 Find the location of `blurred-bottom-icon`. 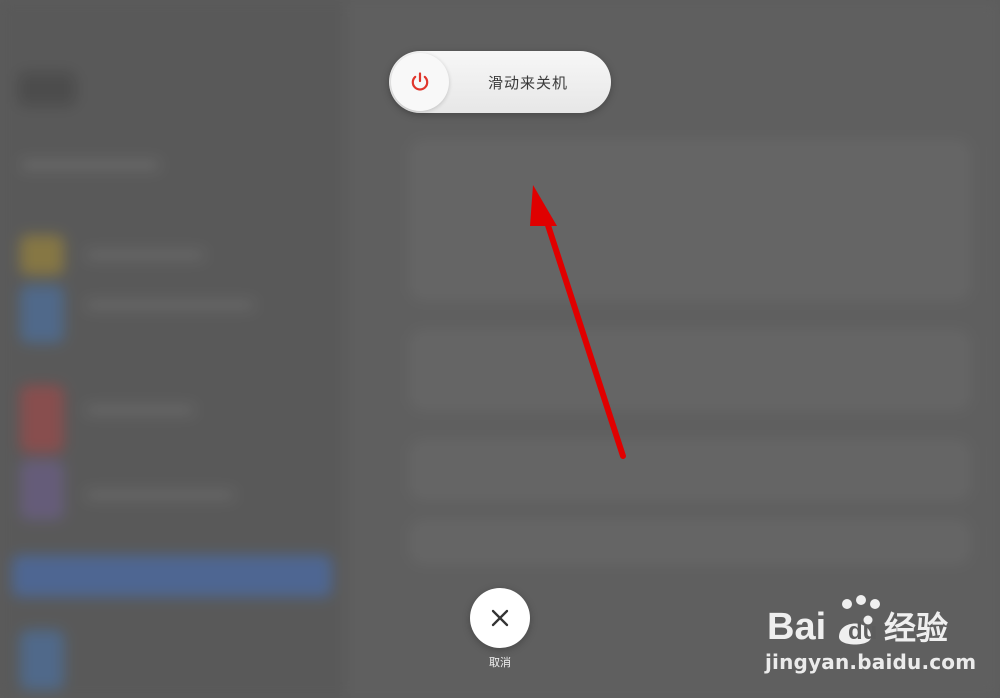

blurred-bottom-icon is located at coordinates (42, 660).